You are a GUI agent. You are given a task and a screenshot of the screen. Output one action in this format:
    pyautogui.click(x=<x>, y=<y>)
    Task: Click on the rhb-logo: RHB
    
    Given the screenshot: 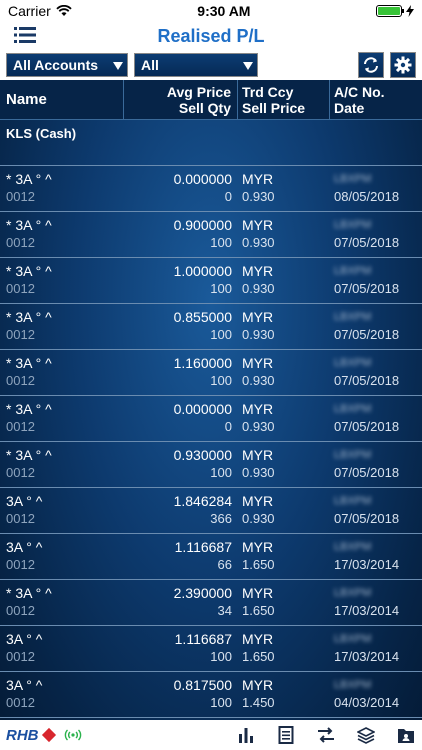 What is the action you would take?
    pyautogui.click(x=31, y=735)
    